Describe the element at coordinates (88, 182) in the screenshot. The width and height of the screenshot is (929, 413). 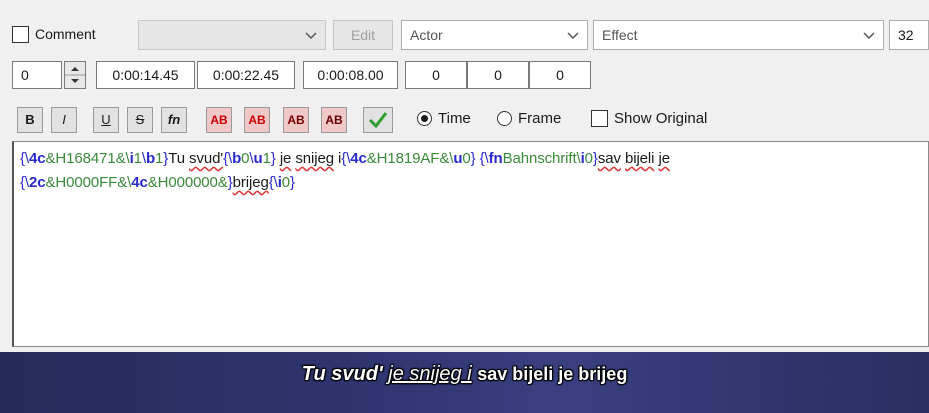
I see `editor-token: &H0000FF&\` at that location.